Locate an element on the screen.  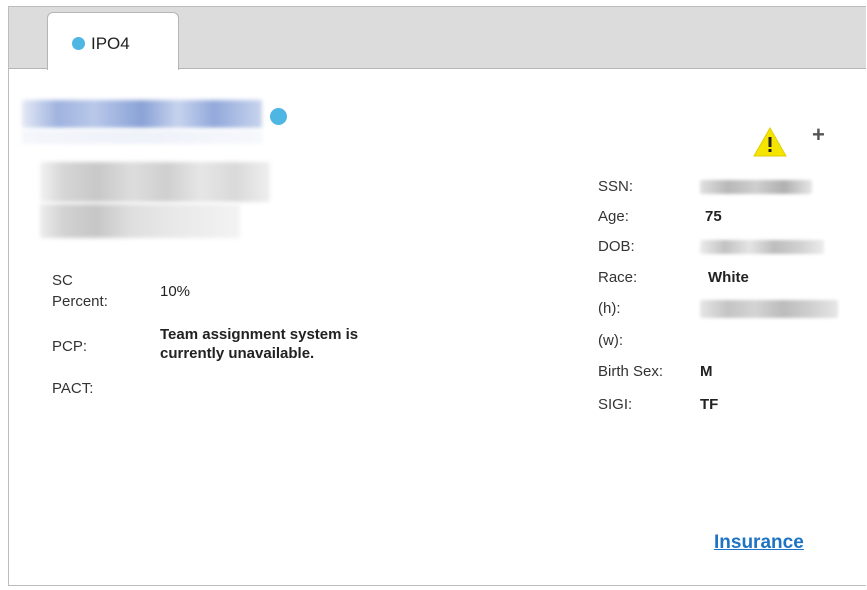
tab-label: IPO4 is located at coordinates (110, 43).